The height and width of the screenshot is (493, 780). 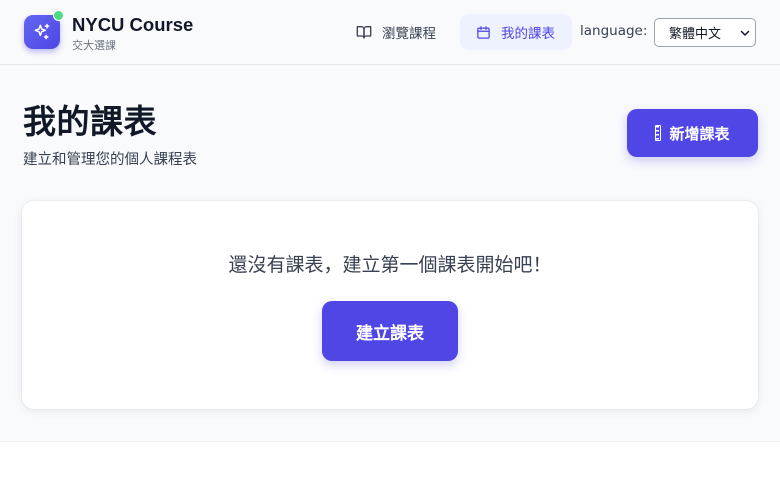 I want to click on new-schedule-button: 新增課表, so click(x=692, y=133).